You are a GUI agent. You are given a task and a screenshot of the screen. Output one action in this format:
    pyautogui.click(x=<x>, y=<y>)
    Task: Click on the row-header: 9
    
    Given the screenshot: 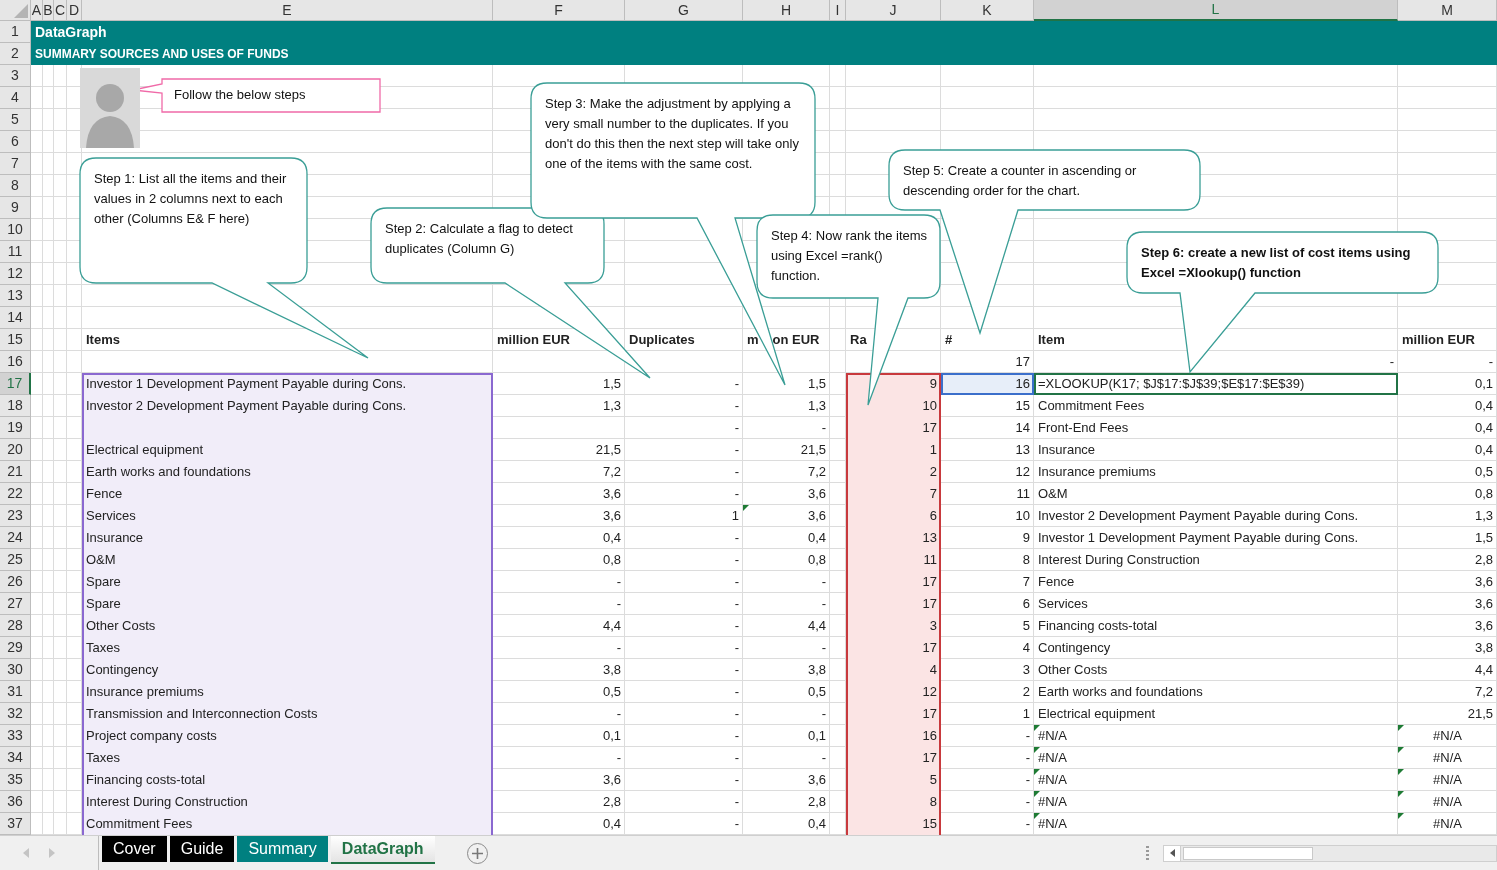 What is the action you would take?
    pyautogui.click(x=15, y=208)
    